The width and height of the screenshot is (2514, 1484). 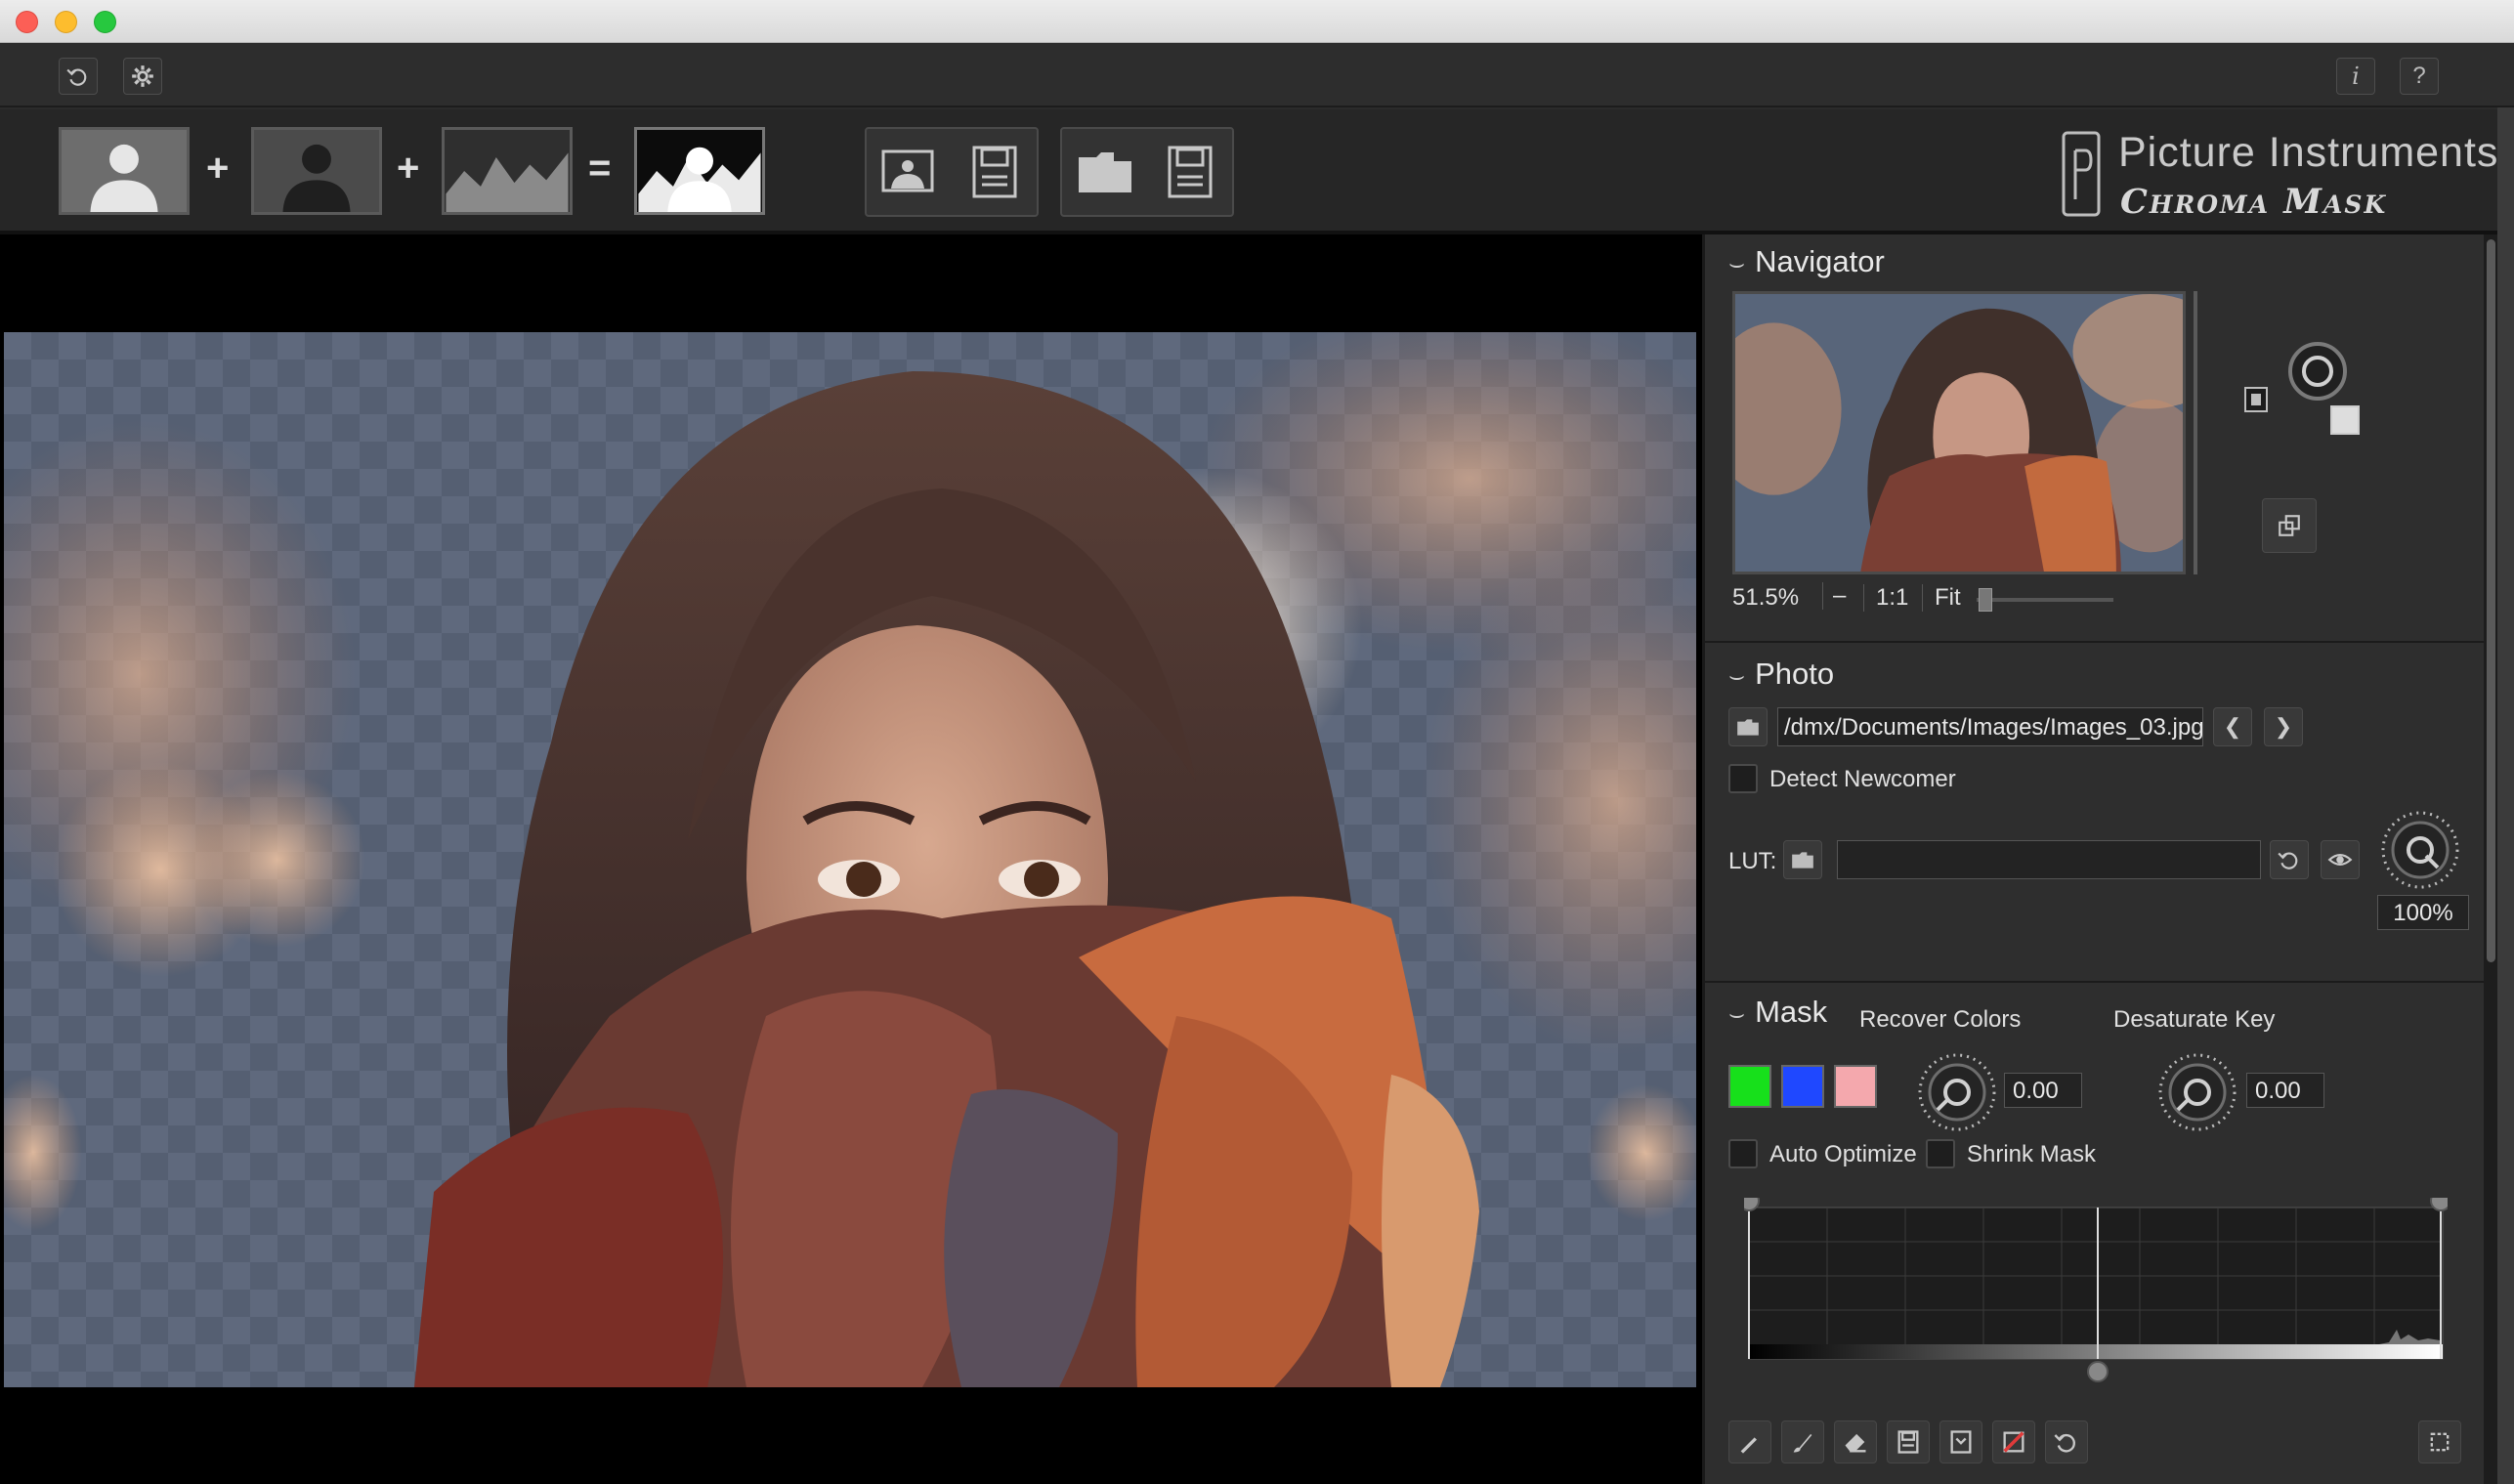 I want to click on minimize-window-button, so click(x=66, y=22).